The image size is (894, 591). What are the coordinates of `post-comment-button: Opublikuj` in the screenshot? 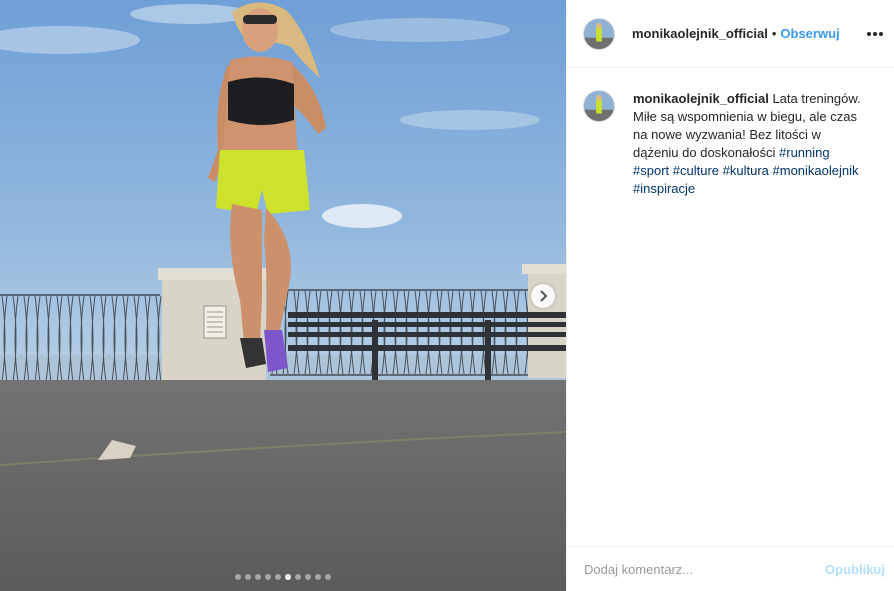 It's located at (855, 569).